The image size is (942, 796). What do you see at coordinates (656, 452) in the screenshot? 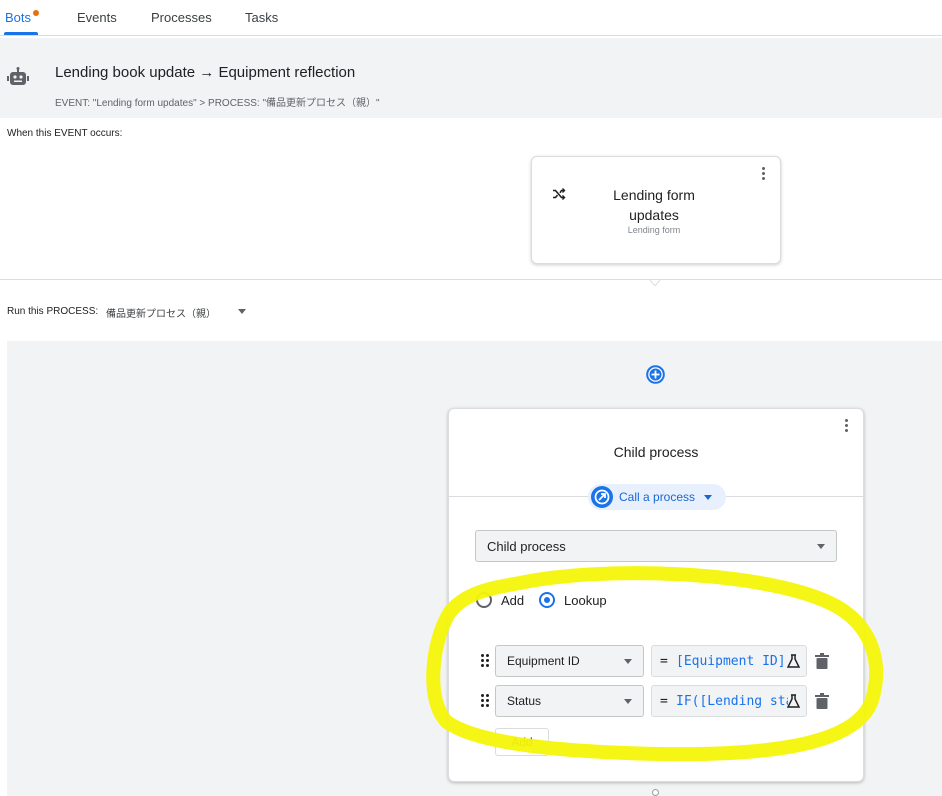
I see `step-title: Child process` at bounding box center [656, 452].